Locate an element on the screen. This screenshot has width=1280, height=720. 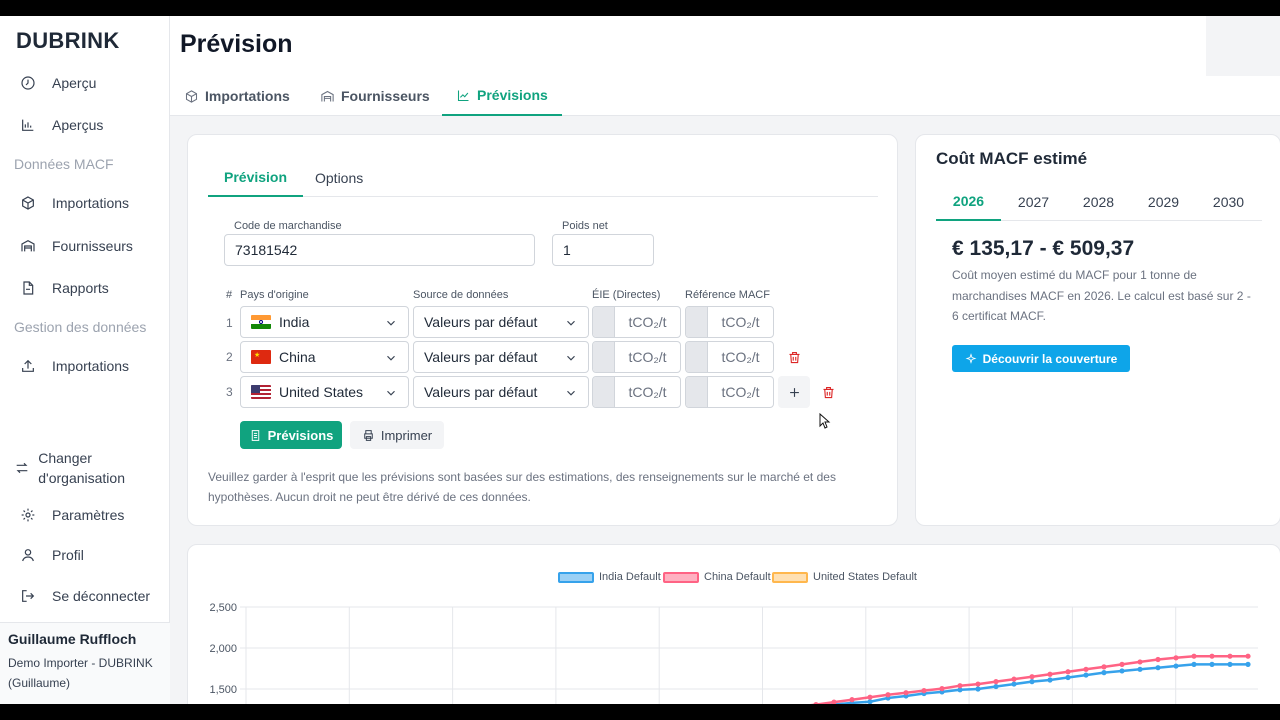
sidebar-item-data-imports: Importations is located at coordinates (87, 366).